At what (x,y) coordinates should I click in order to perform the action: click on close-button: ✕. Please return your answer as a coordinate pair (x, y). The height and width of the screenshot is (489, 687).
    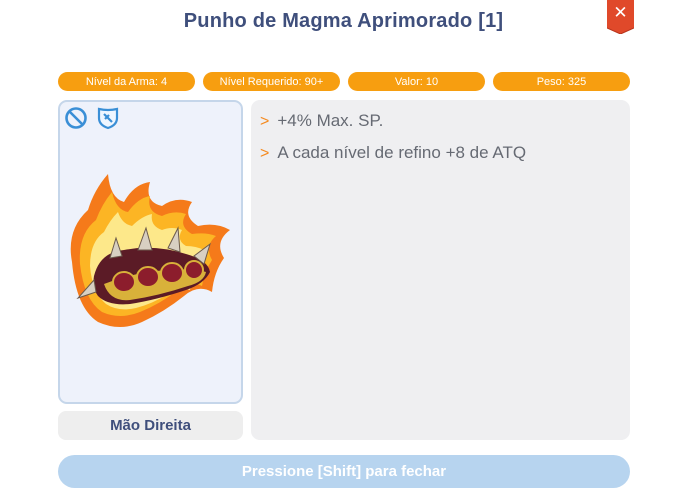
    Looking at the image, I should click on (620, 17).